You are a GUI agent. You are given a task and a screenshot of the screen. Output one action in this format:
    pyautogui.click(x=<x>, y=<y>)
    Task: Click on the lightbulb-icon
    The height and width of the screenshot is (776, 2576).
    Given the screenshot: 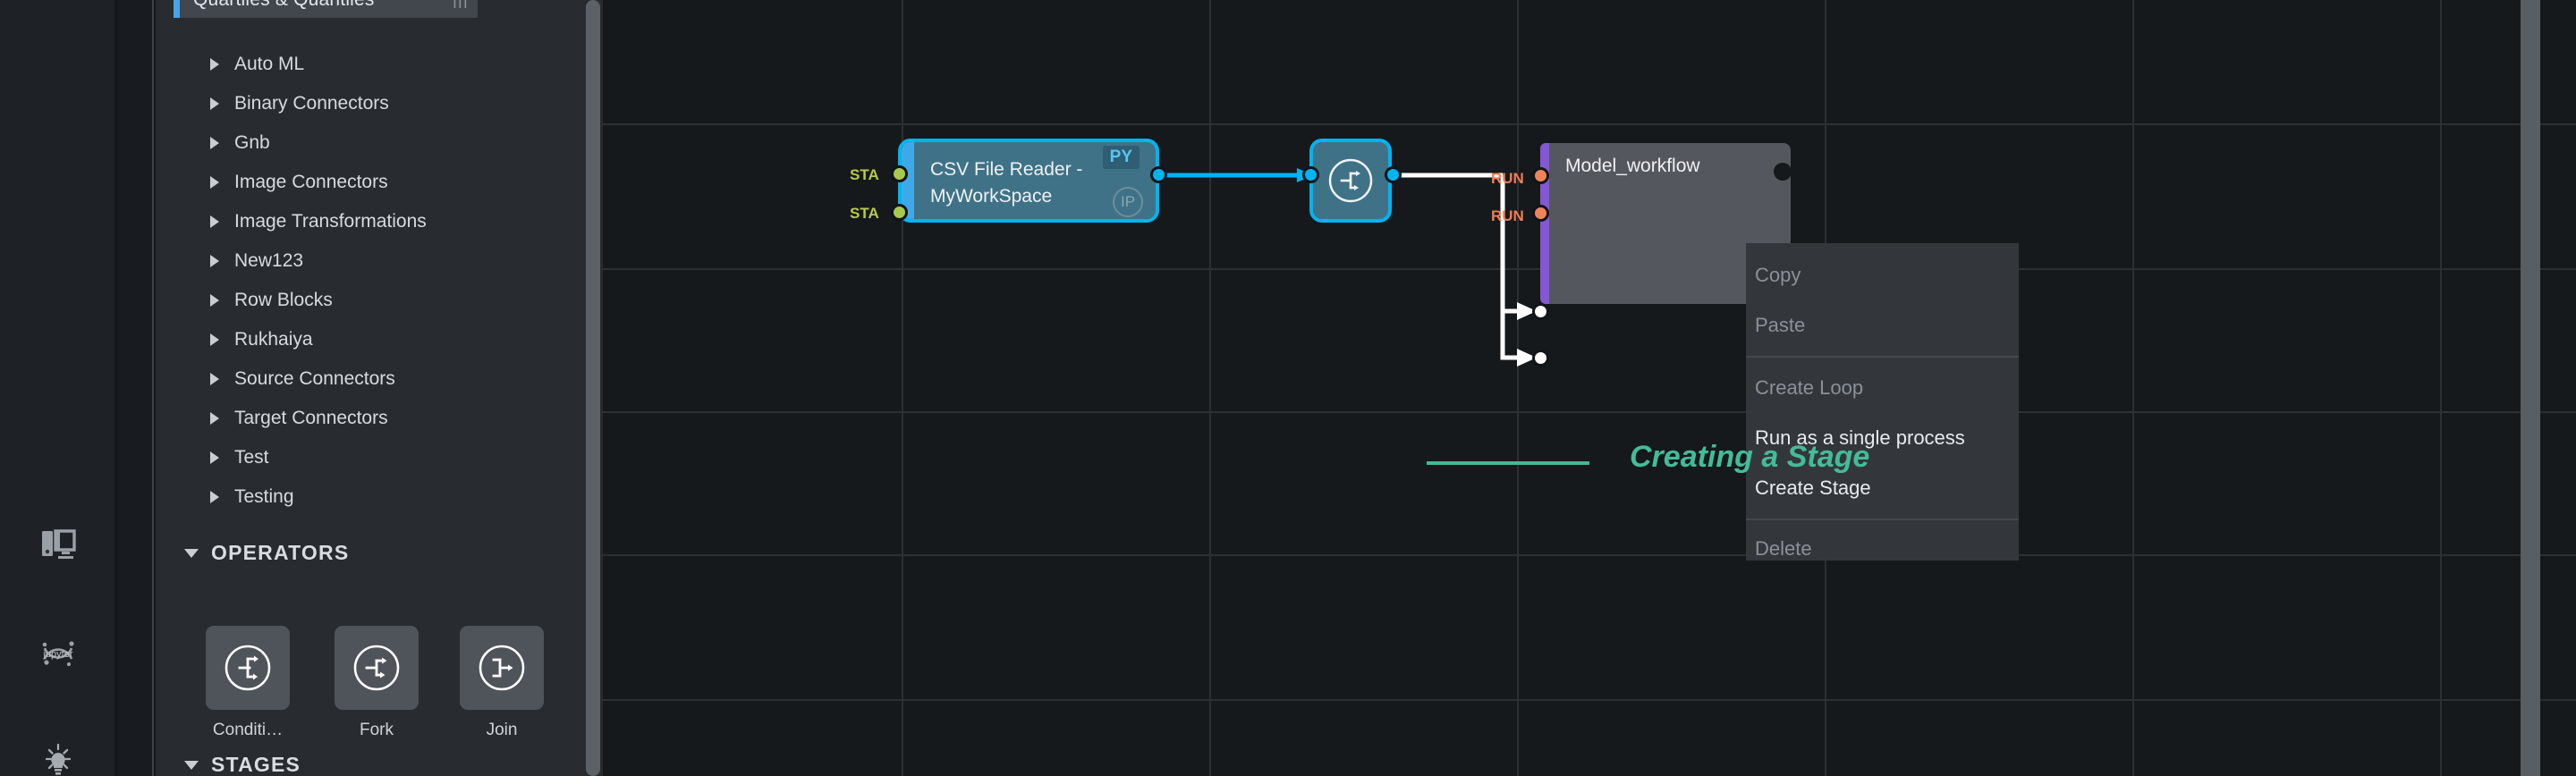 What is the action you would take?
    pyautogui.click(x=58, y=752)
    